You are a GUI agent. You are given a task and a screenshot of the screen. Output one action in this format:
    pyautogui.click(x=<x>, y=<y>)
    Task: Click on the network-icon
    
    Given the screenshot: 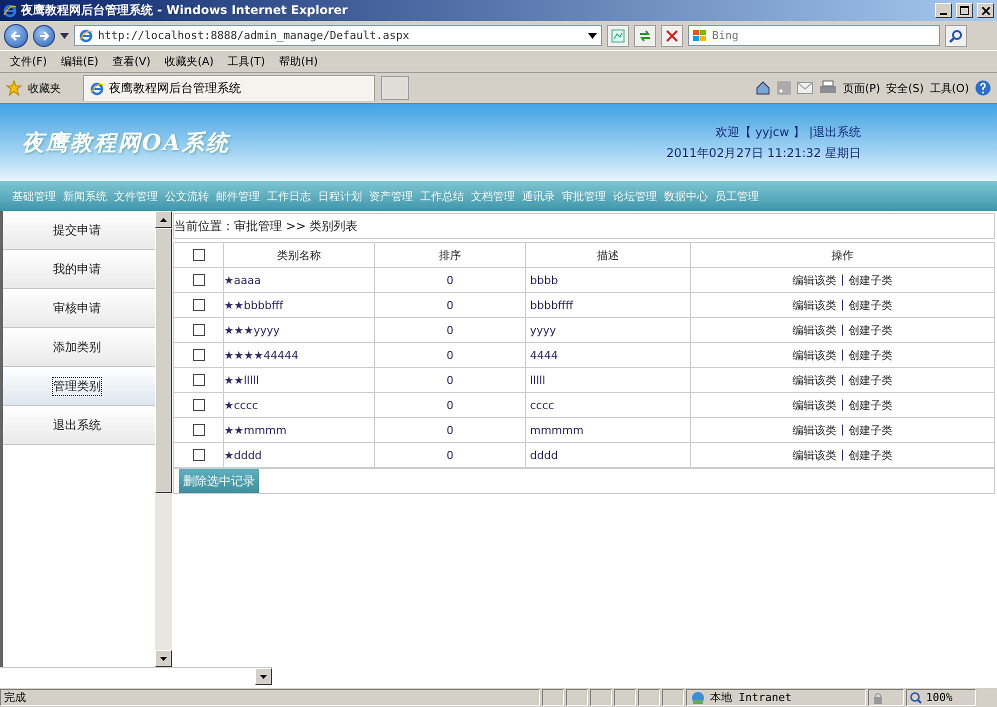 What is the action you would take?
    pyautogui.click(x=698, y=697)
    